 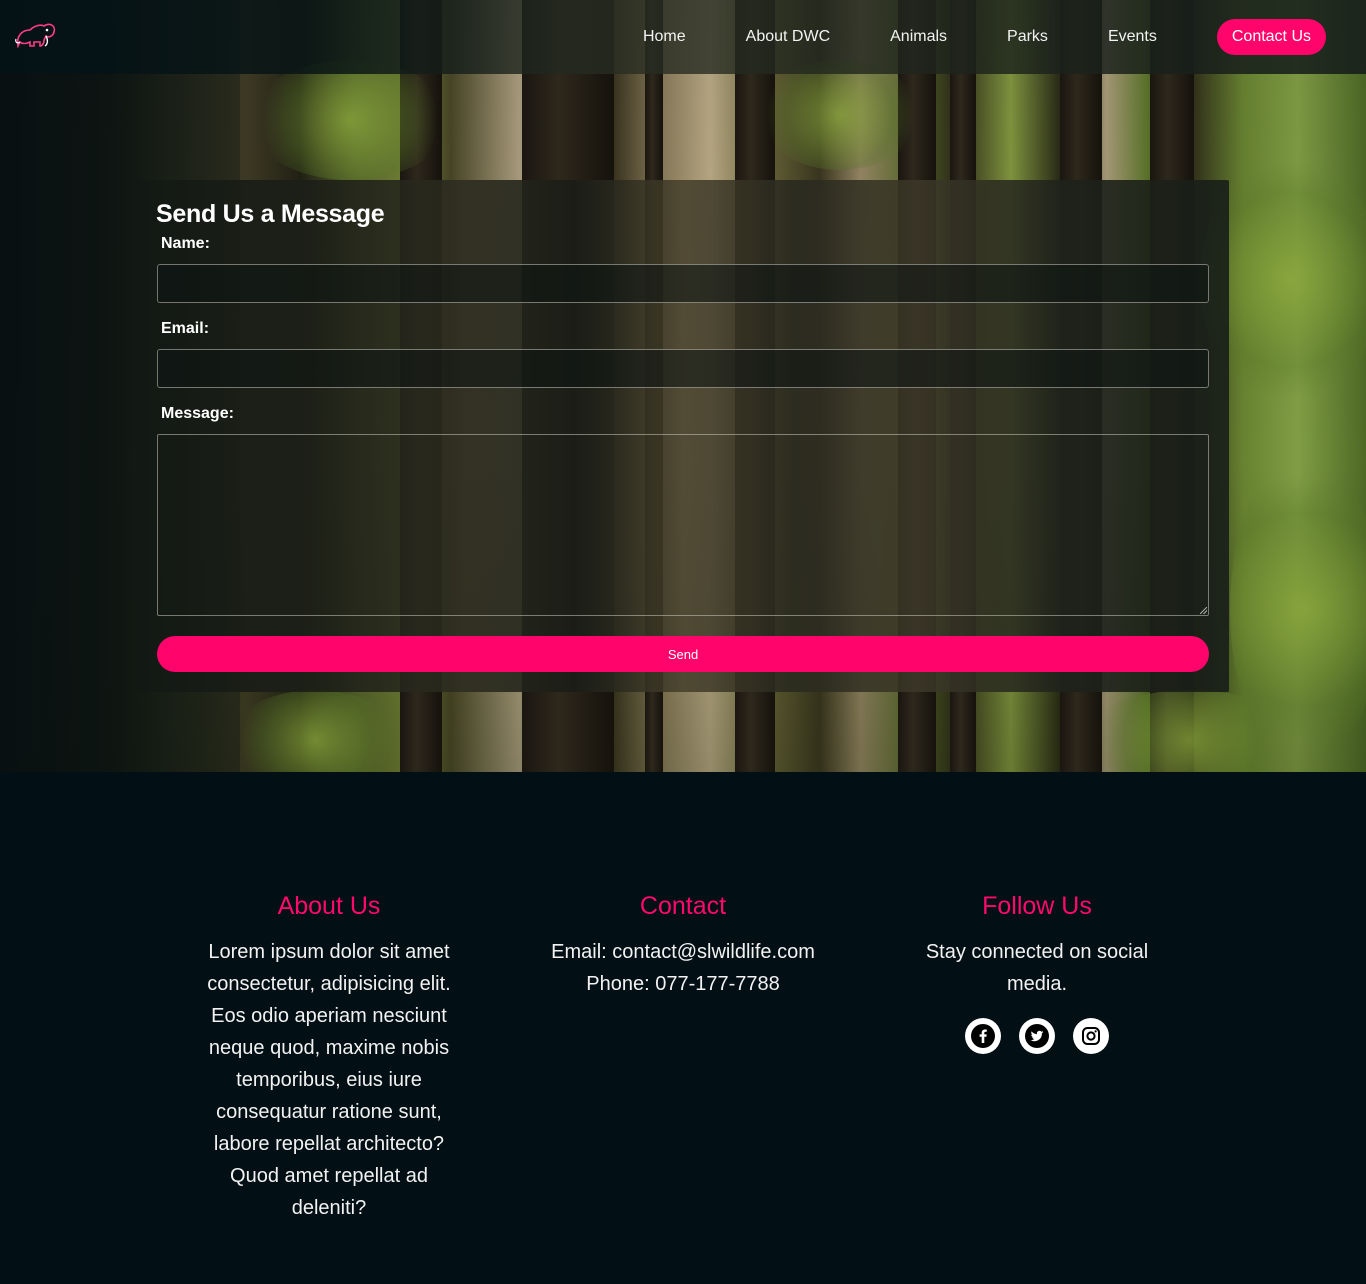 What do you see at coordinates (1091, 1036) in the screenshot?
I see `instagram-icon` at bounding box center [1091, 1036].